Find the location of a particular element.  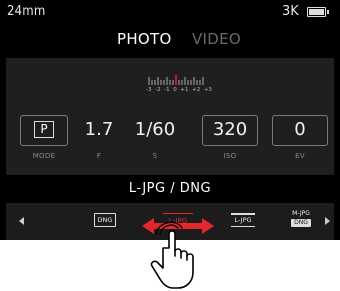

aperture-value: 1.7 is located at coordinates (99, 129).